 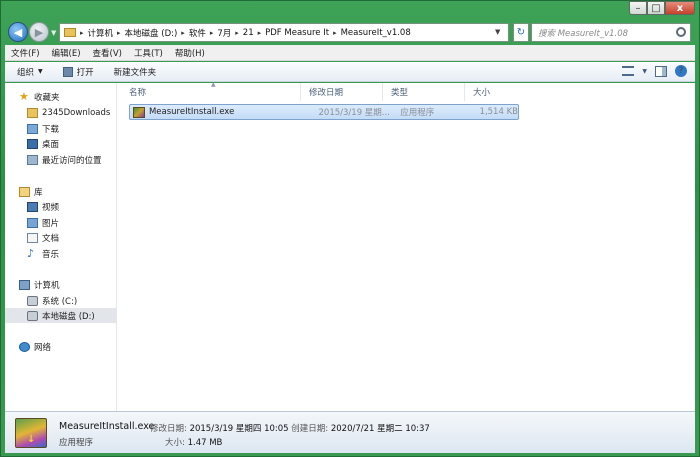 I want to click on column-header-type: 类型, so click(x=424, y=92).